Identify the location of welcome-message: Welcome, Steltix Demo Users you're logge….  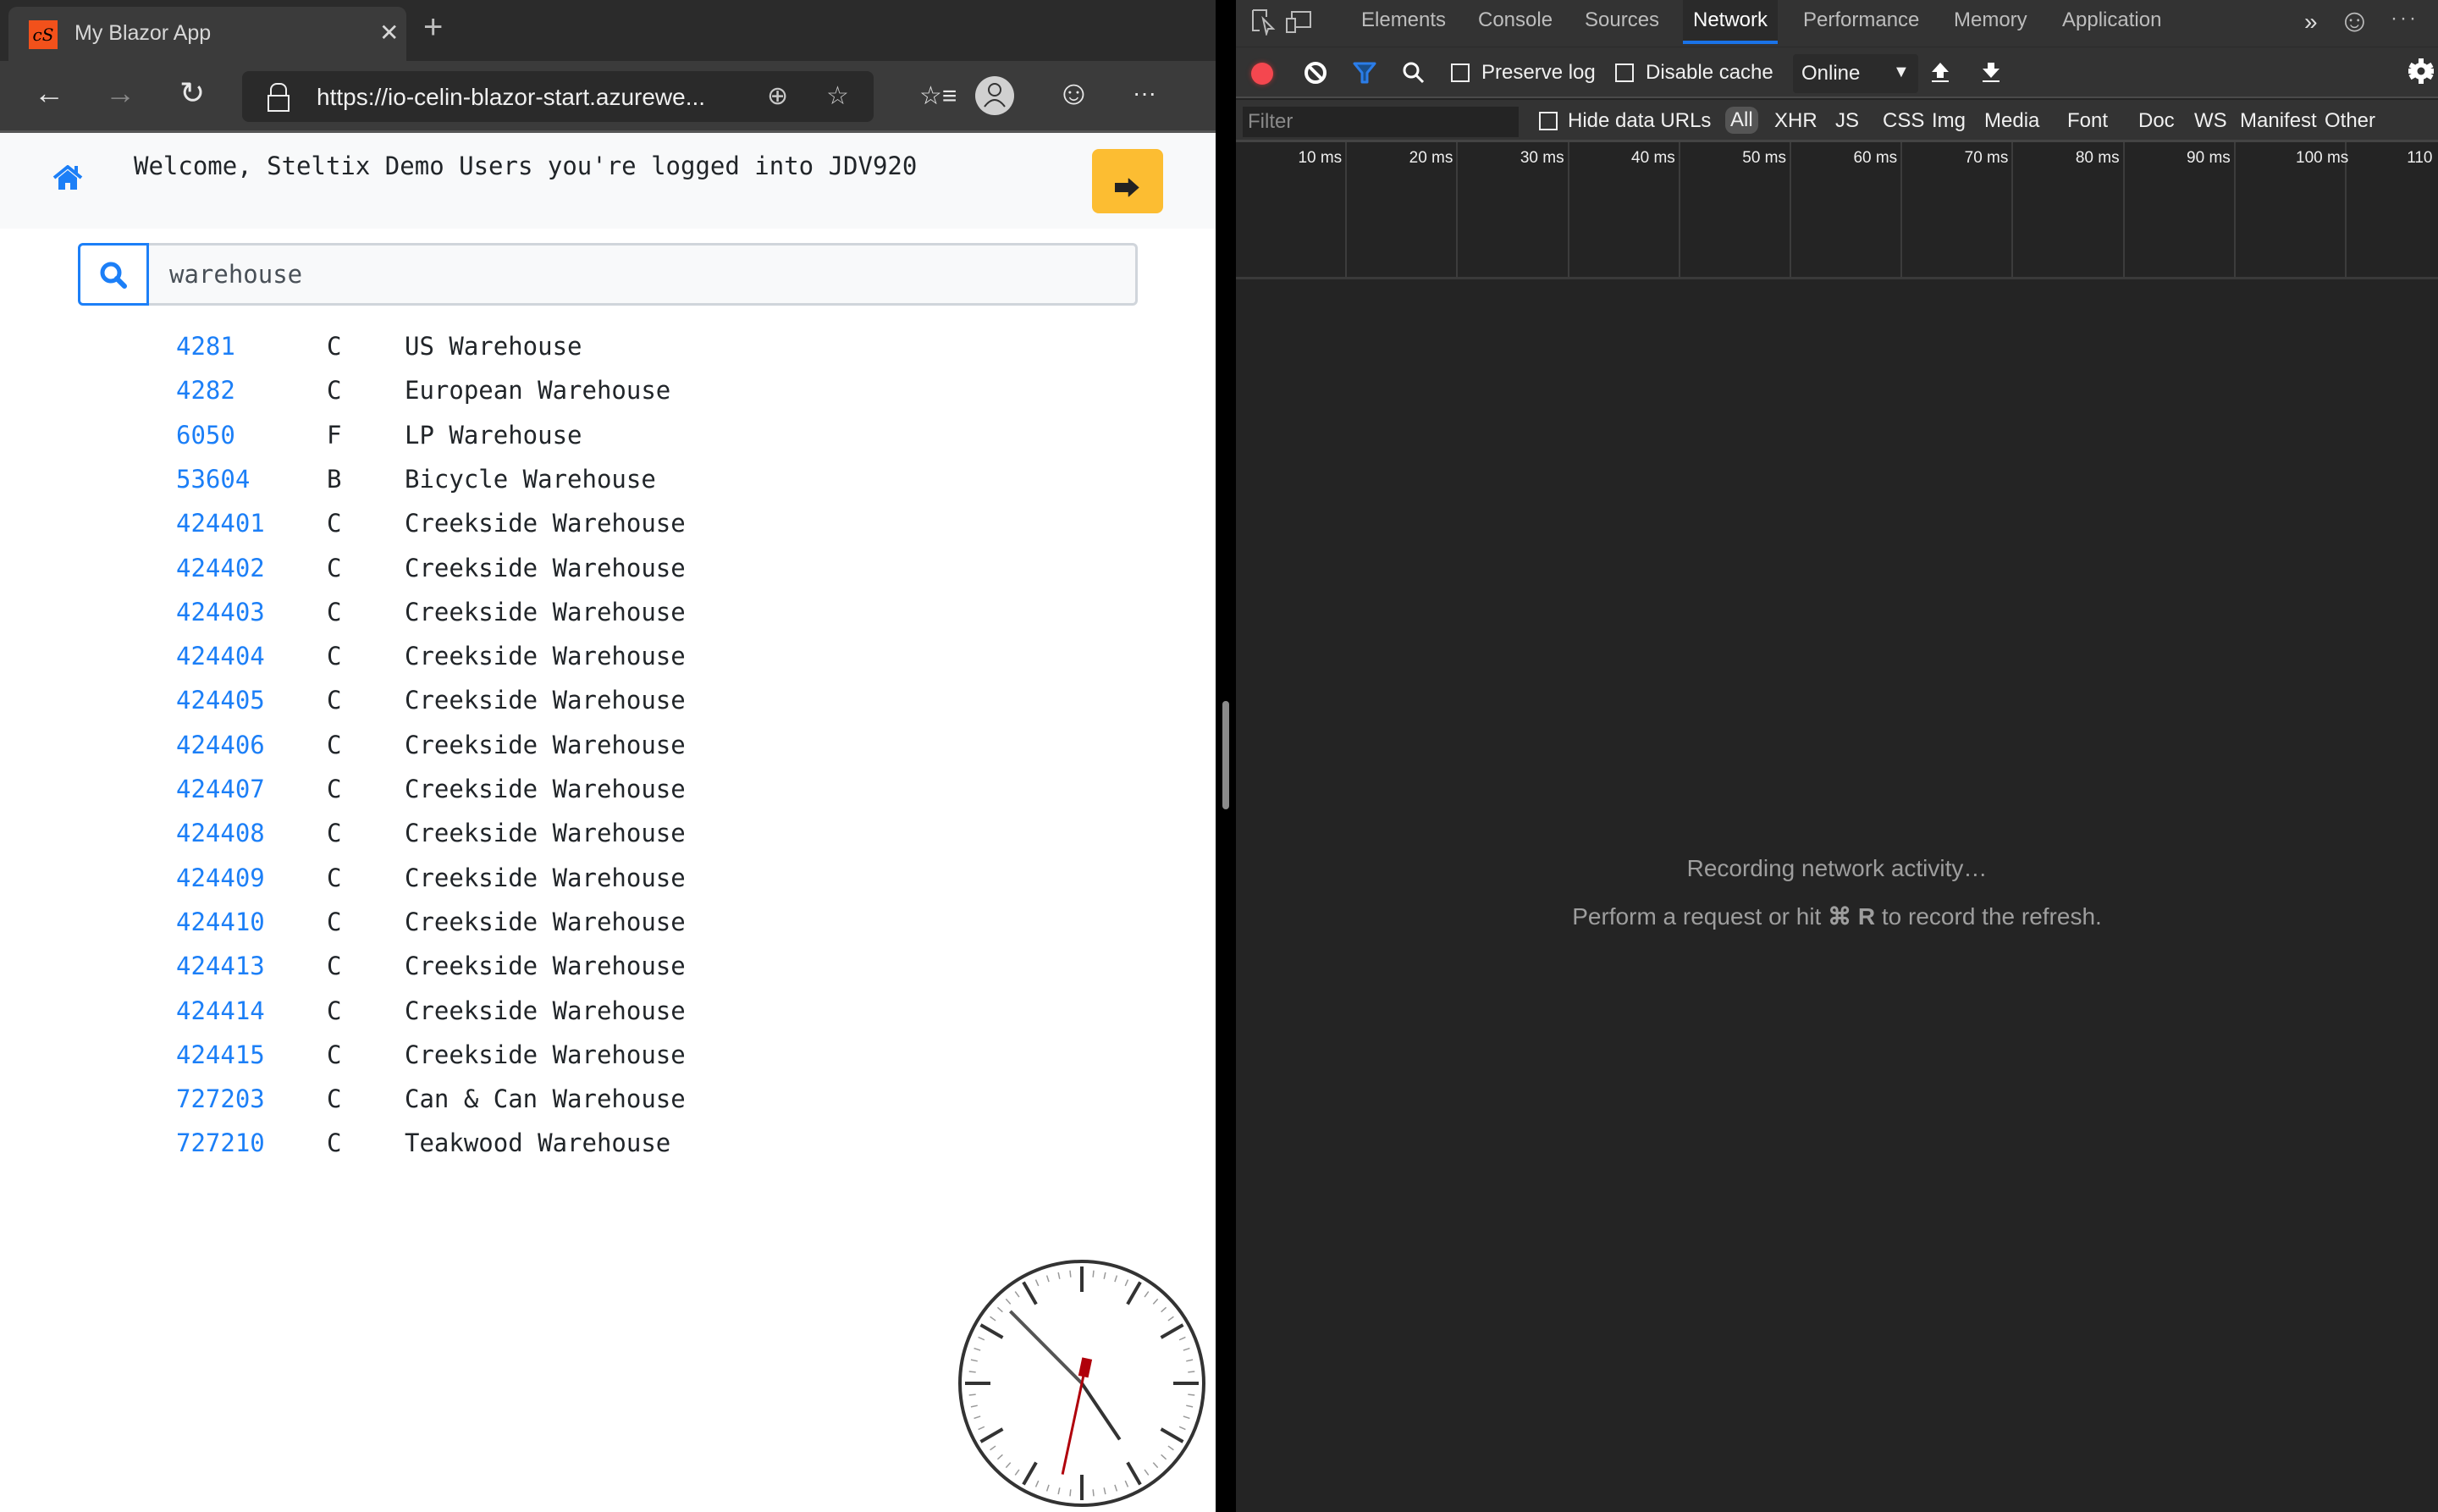
(526, 166).